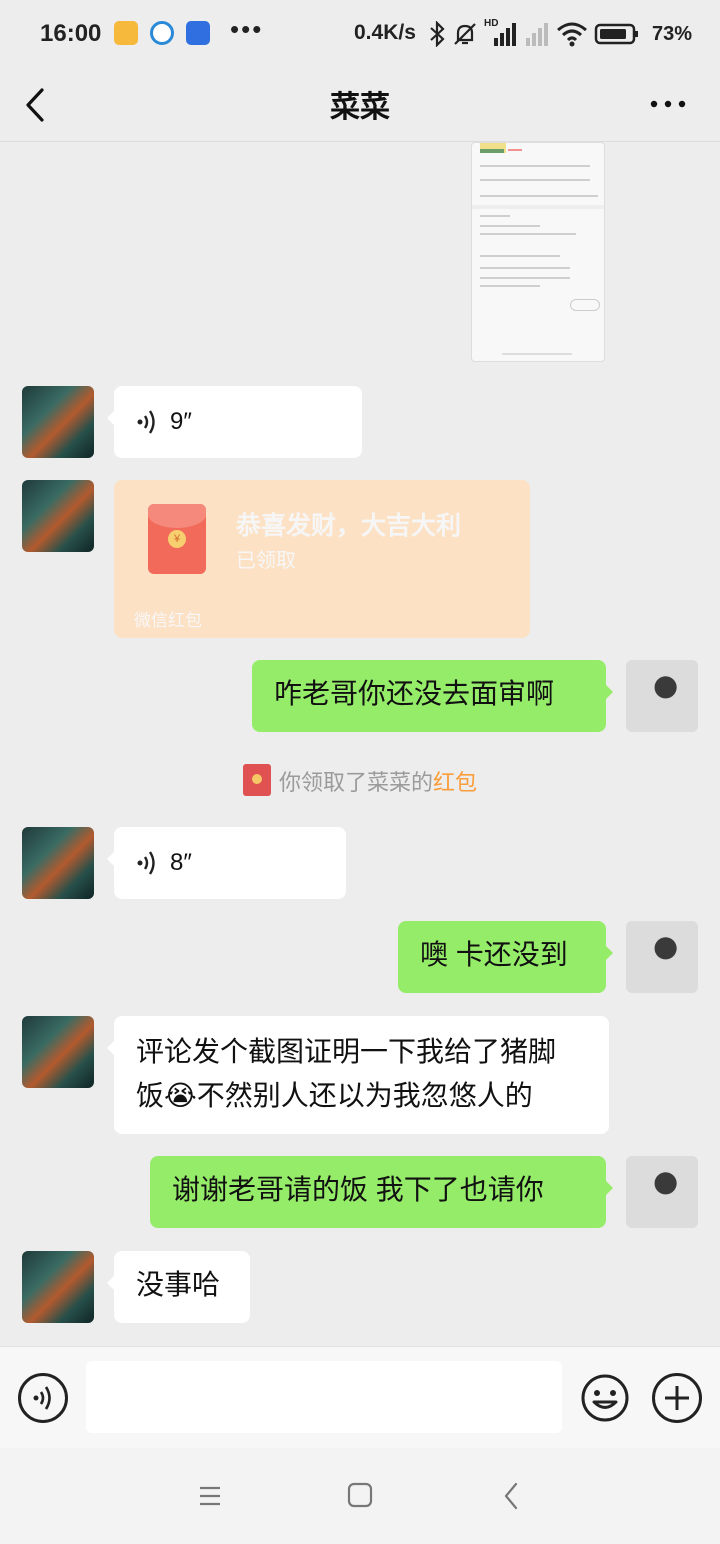 The image size is (720, 1544). I want to click on red-packet-link: 红包, so click(455, 782).